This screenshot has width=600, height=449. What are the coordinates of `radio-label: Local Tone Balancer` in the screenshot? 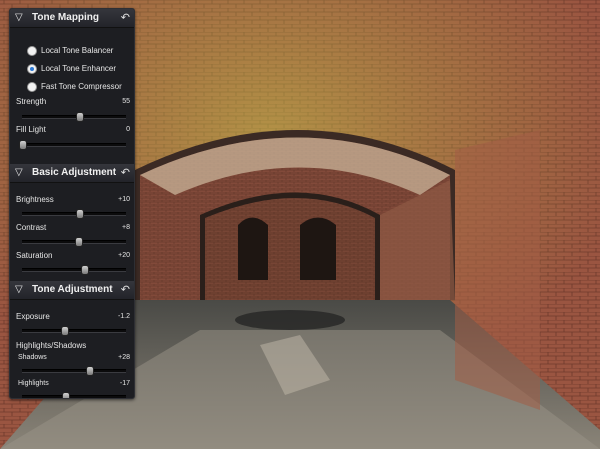 It's located at (77, 50).